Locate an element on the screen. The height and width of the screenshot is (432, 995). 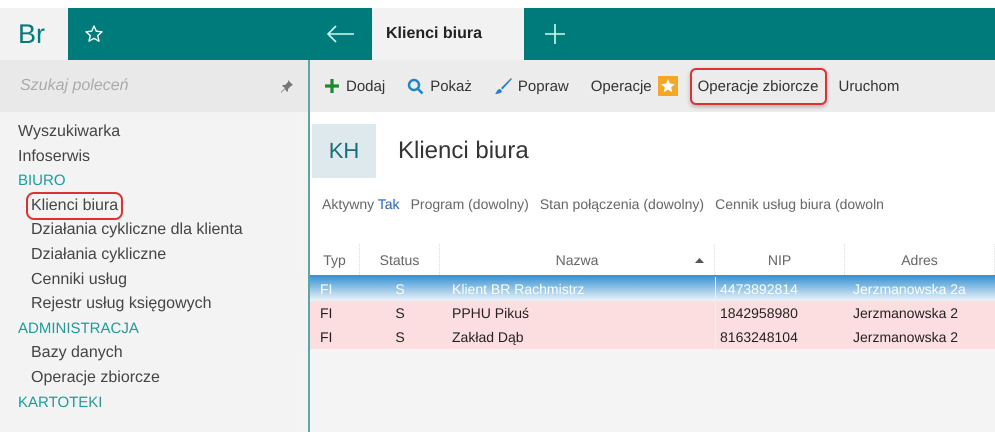
table-cell-text: Jerzmanowska 2a is located at coordinates (909, 289).